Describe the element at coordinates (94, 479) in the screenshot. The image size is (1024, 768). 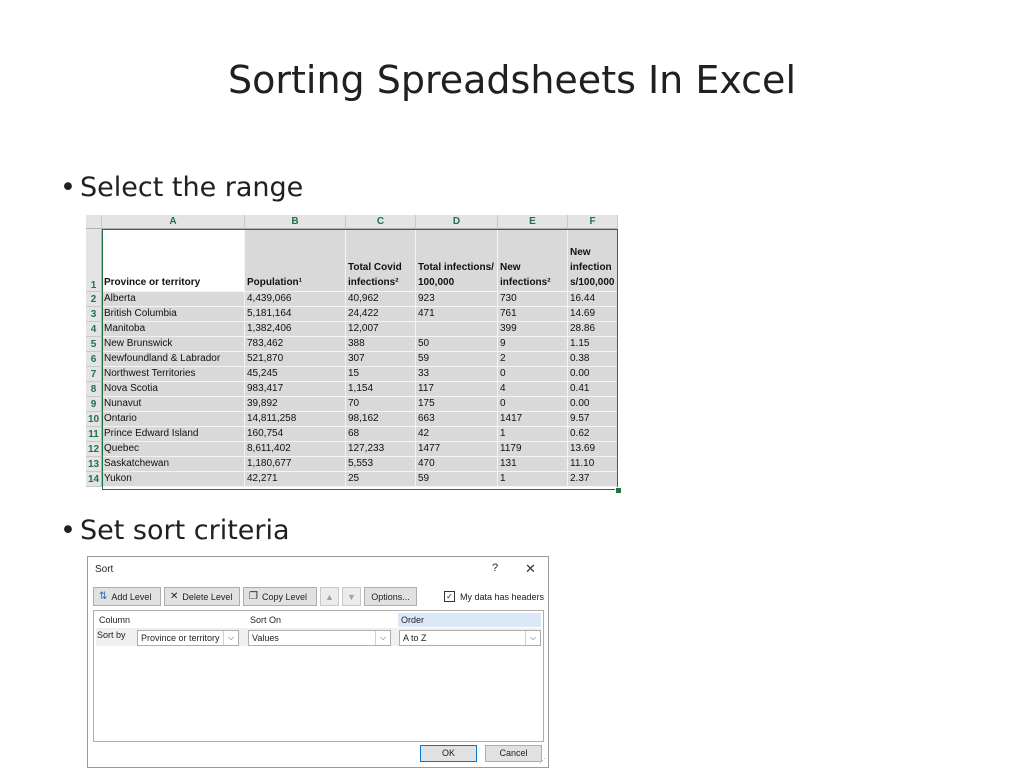
I see `row-header: 14` at that location.